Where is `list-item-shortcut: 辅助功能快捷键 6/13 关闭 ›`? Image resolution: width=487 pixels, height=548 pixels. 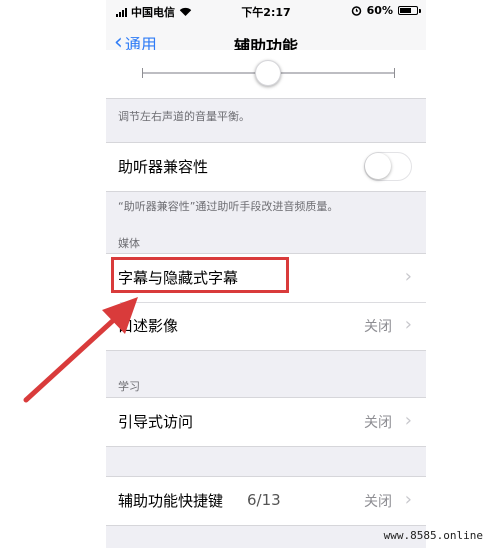 list-item-shortcut: 辅助功能快捷键 6/13 关闭 › is located at coordinates (266, 501).